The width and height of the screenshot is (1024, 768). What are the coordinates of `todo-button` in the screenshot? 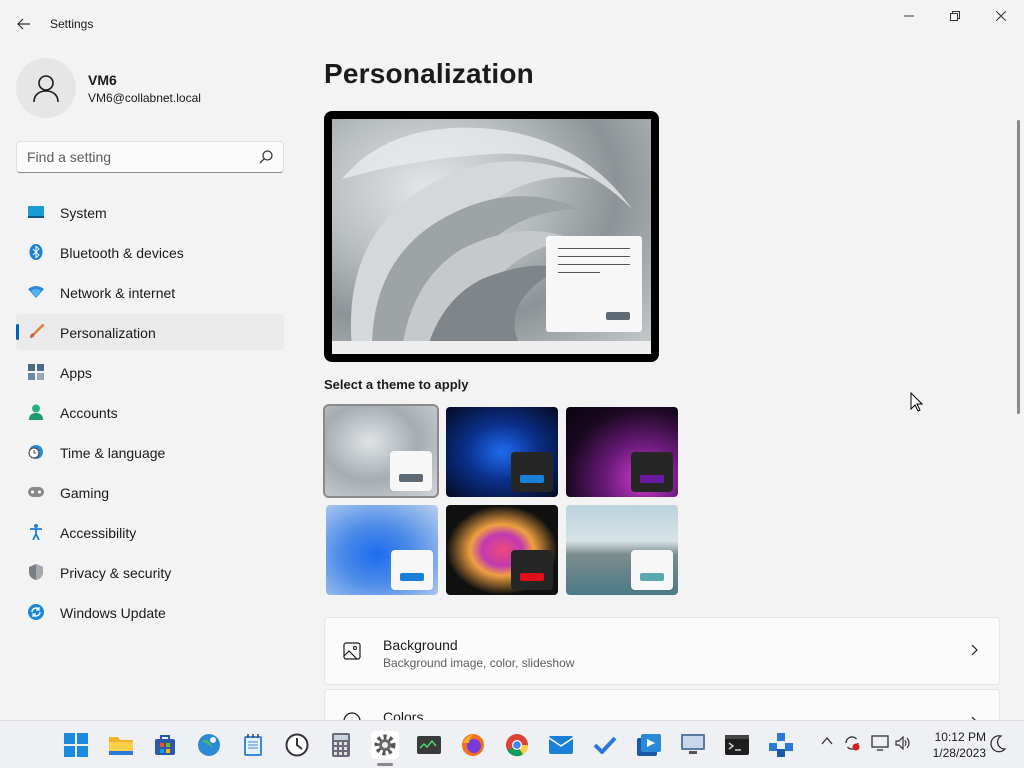 It's located at (605, 745).